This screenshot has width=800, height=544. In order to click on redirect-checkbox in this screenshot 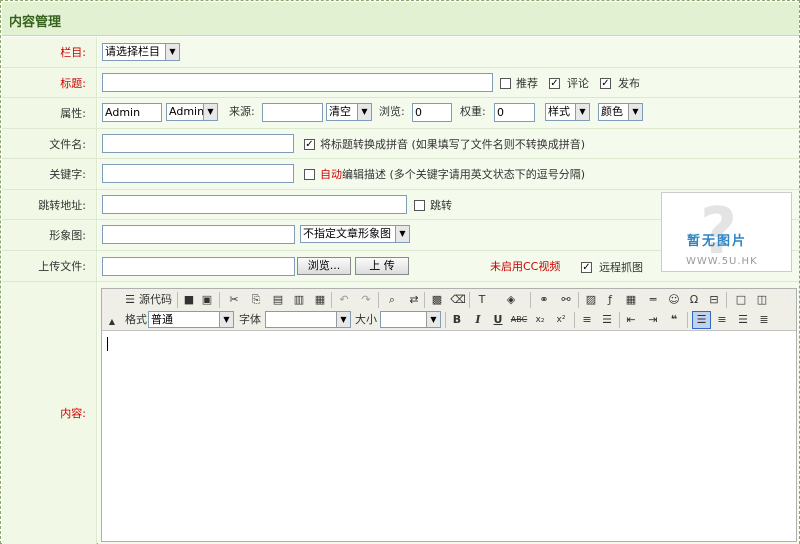, I will do `click(419, 205)`.